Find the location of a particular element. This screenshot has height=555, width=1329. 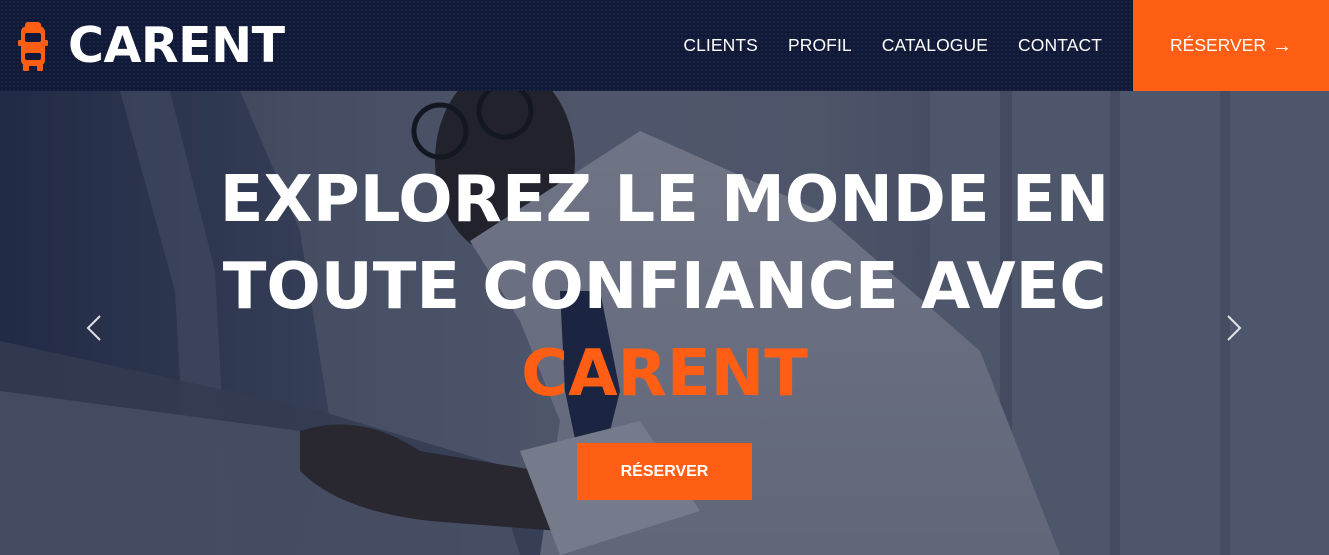

hero-title-line2: TOUTE CONFIANCE AVEC is located at coordinates (664, 287).